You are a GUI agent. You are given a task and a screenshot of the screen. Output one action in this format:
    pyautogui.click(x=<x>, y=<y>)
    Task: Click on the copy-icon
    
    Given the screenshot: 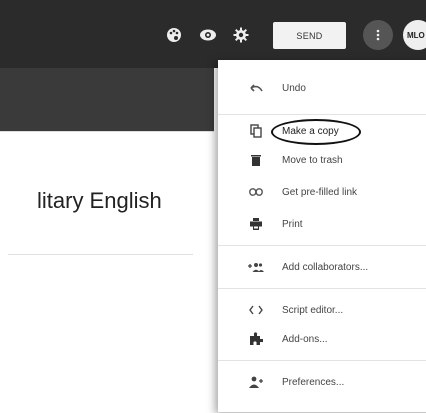 What is the action you would take?
    pyautogui.click(x=256, y=131)
    